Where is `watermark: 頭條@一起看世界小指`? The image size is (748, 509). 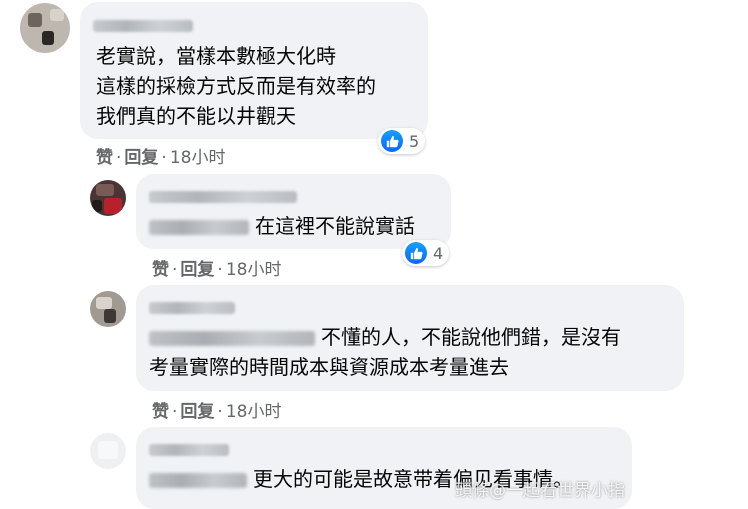 watermark: 頭條@一起看世界小指 is located at coordinates (540, 491).